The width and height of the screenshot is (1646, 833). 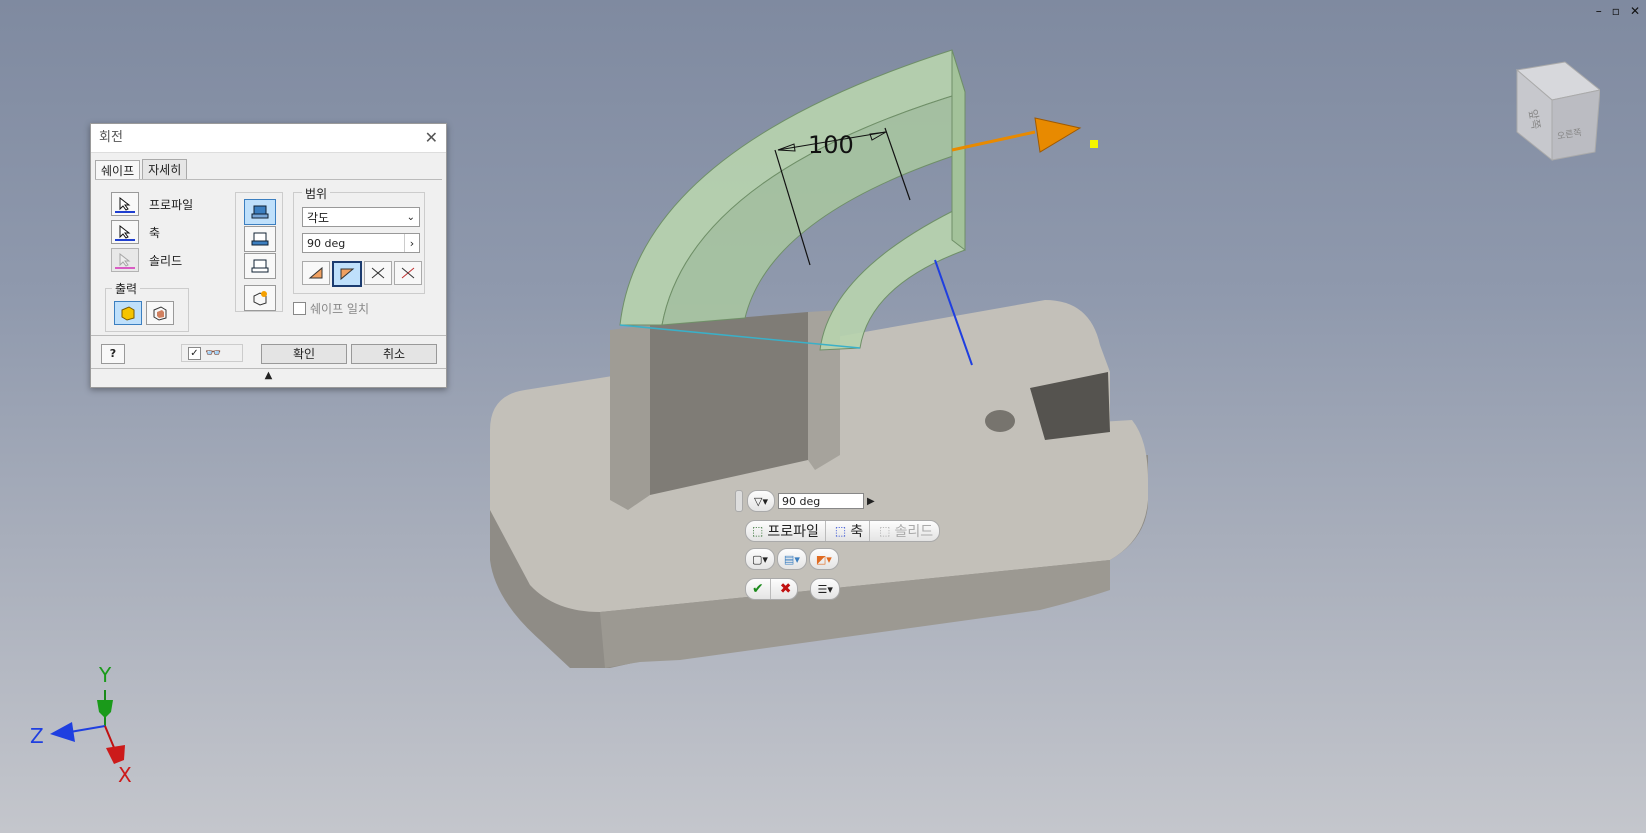 I want to click on mini-ok-button: ✔, so click(x=758, y=589).